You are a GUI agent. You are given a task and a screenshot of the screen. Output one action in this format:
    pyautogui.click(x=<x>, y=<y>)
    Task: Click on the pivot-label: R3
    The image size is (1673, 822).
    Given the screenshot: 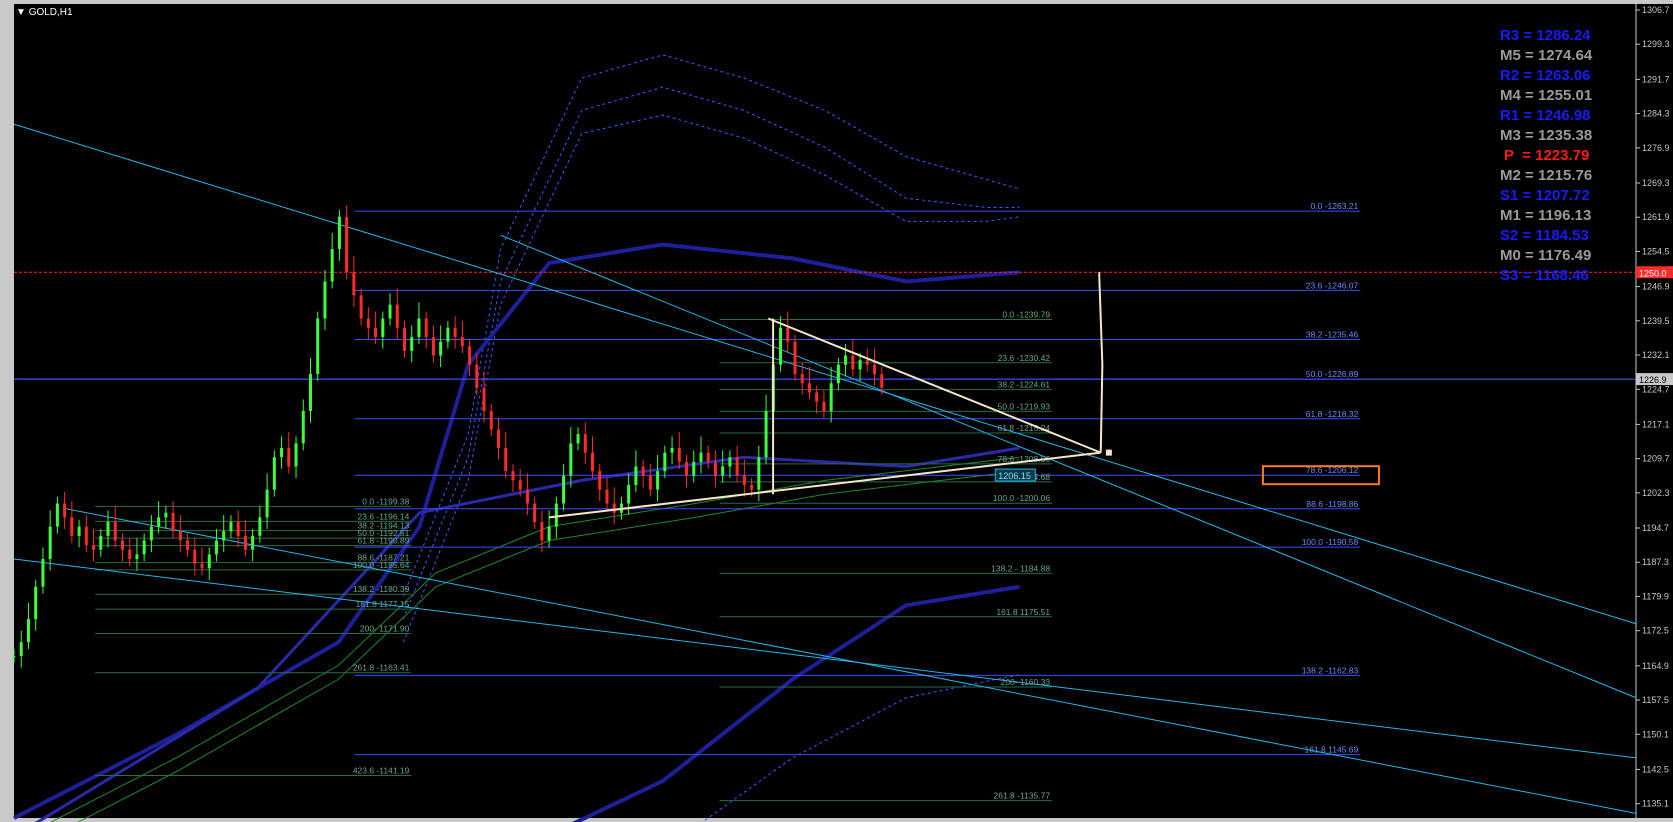 What is the action you would take?
    pyautogui.click(x=1510, y=35)
    